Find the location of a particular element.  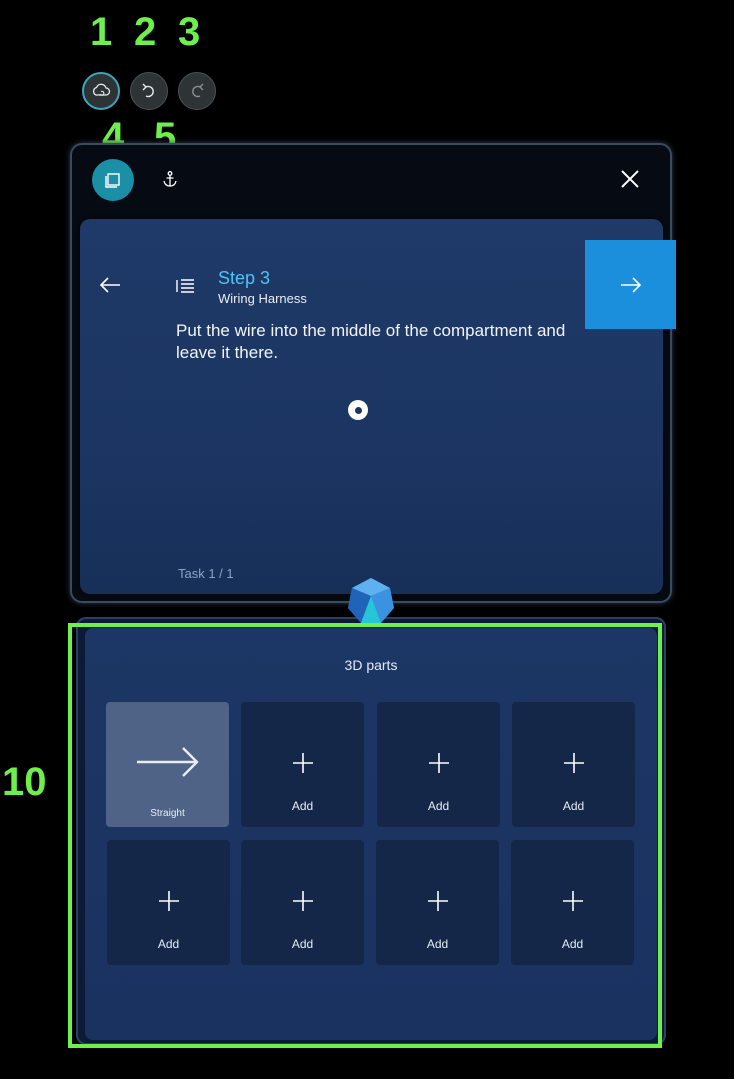

layers-tab-button is located at coordinates (113, 180).